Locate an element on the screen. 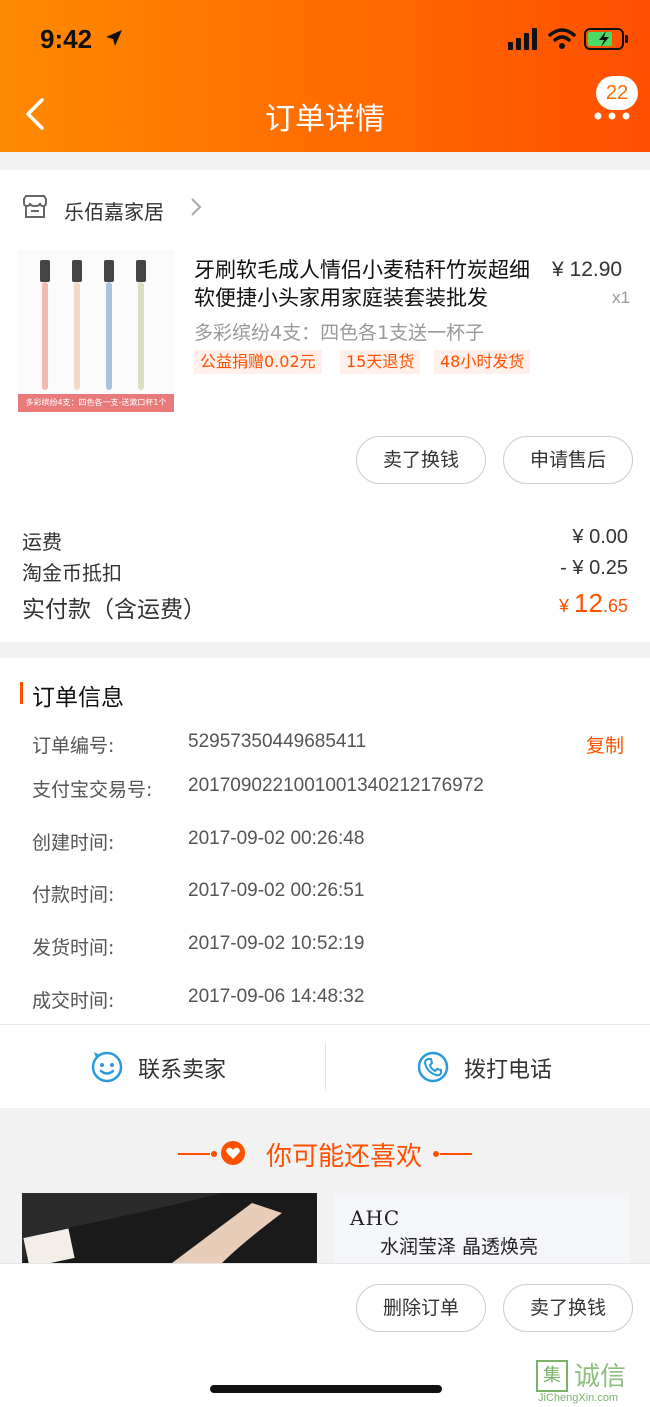 This screenshot has height=1407, width=650. call-phone-button: 拨打电话 is located at coordinates (508, 1068).